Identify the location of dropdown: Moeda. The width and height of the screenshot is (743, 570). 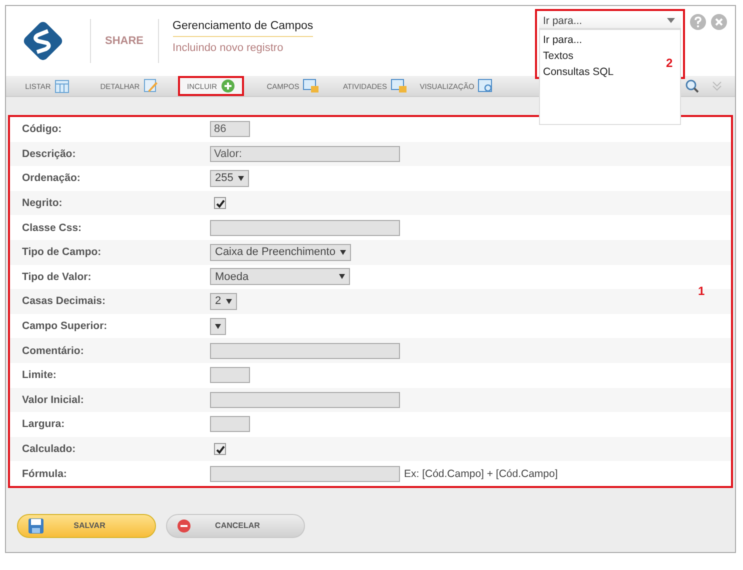
(280, 277).